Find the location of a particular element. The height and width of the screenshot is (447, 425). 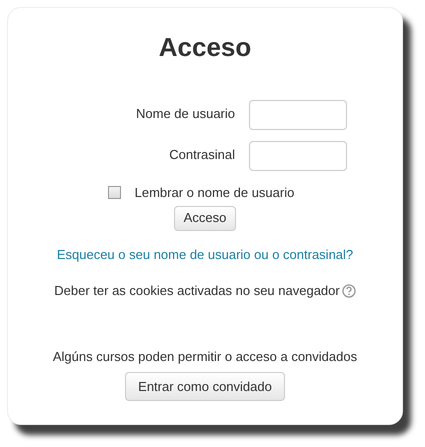

field-label: Nome de usuario is located at coordinates (185, 114).